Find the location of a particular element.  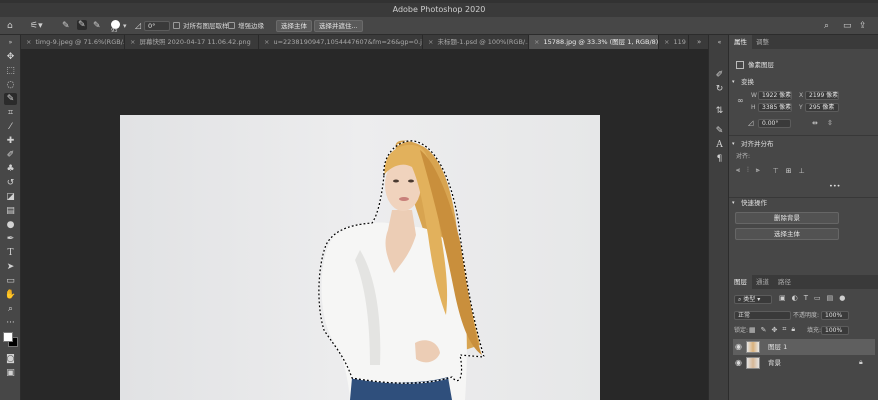

brush-dropdown-icon: ▾ is located at coordinates (125, 26).